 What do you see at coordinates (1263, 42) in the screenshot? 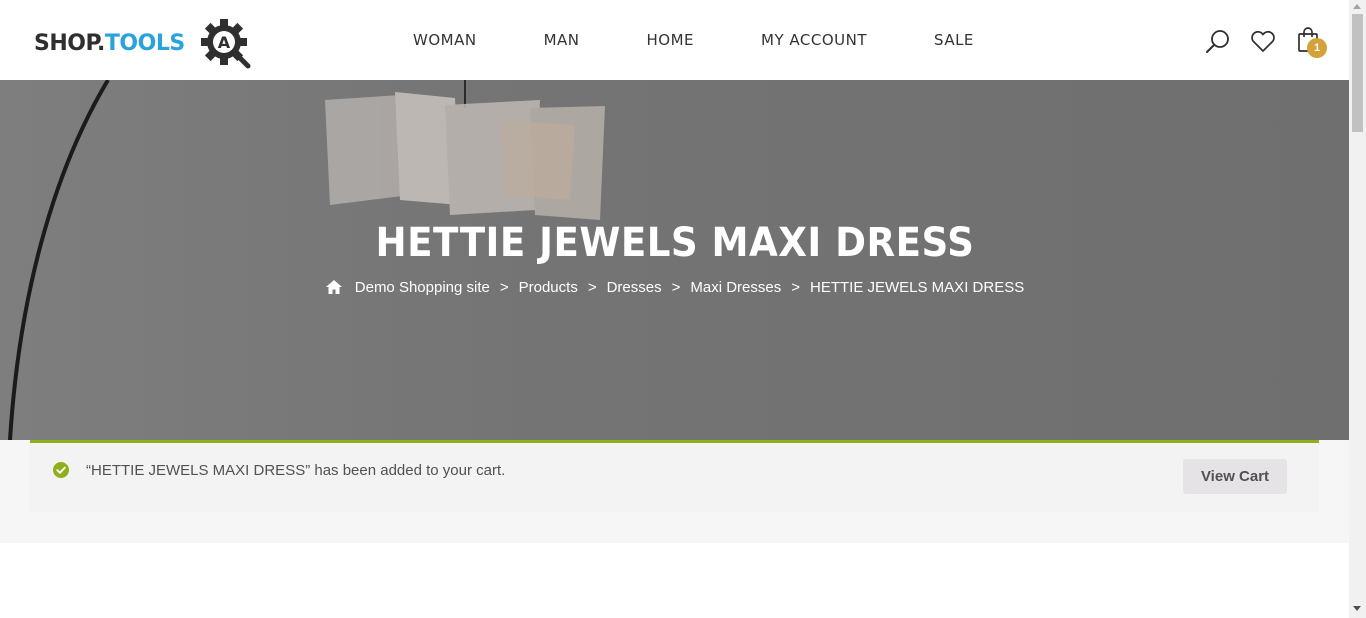
I see `heart-icon` at bounding box center [1263, 42].